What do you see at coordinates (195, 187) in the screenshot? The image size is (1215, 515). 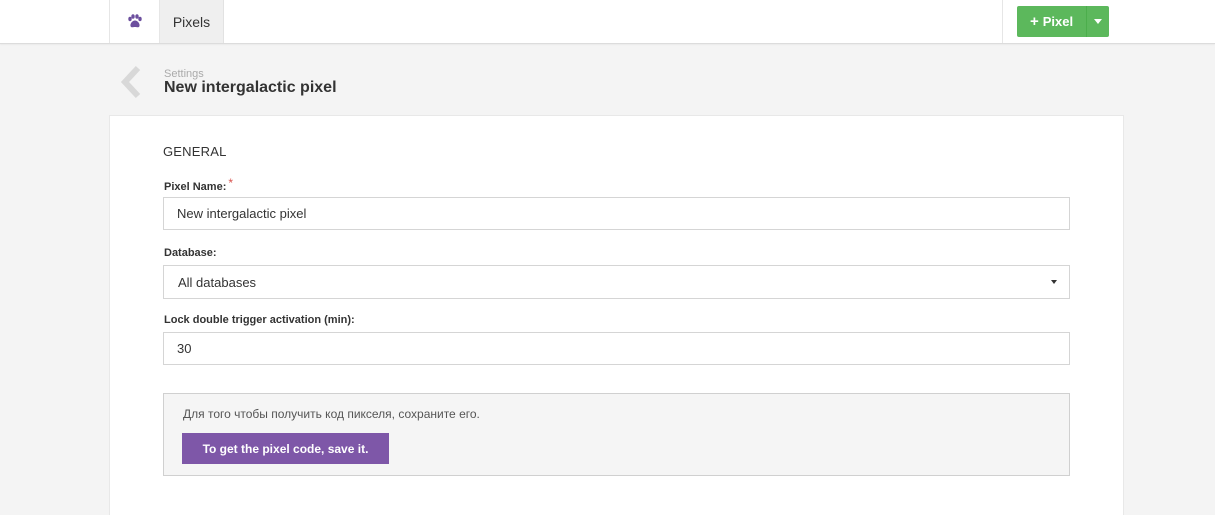 I see `pixel-name-label-text: Pixel Name:` at bounding box center [195, 187].